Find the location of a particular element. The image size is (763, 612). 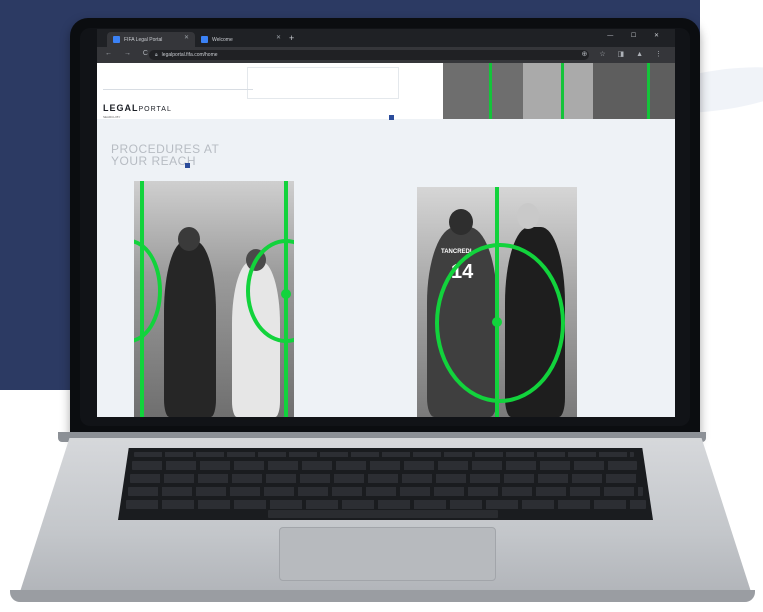

window-controls: — ☐ ✕ is located at coordinates (637, 35).